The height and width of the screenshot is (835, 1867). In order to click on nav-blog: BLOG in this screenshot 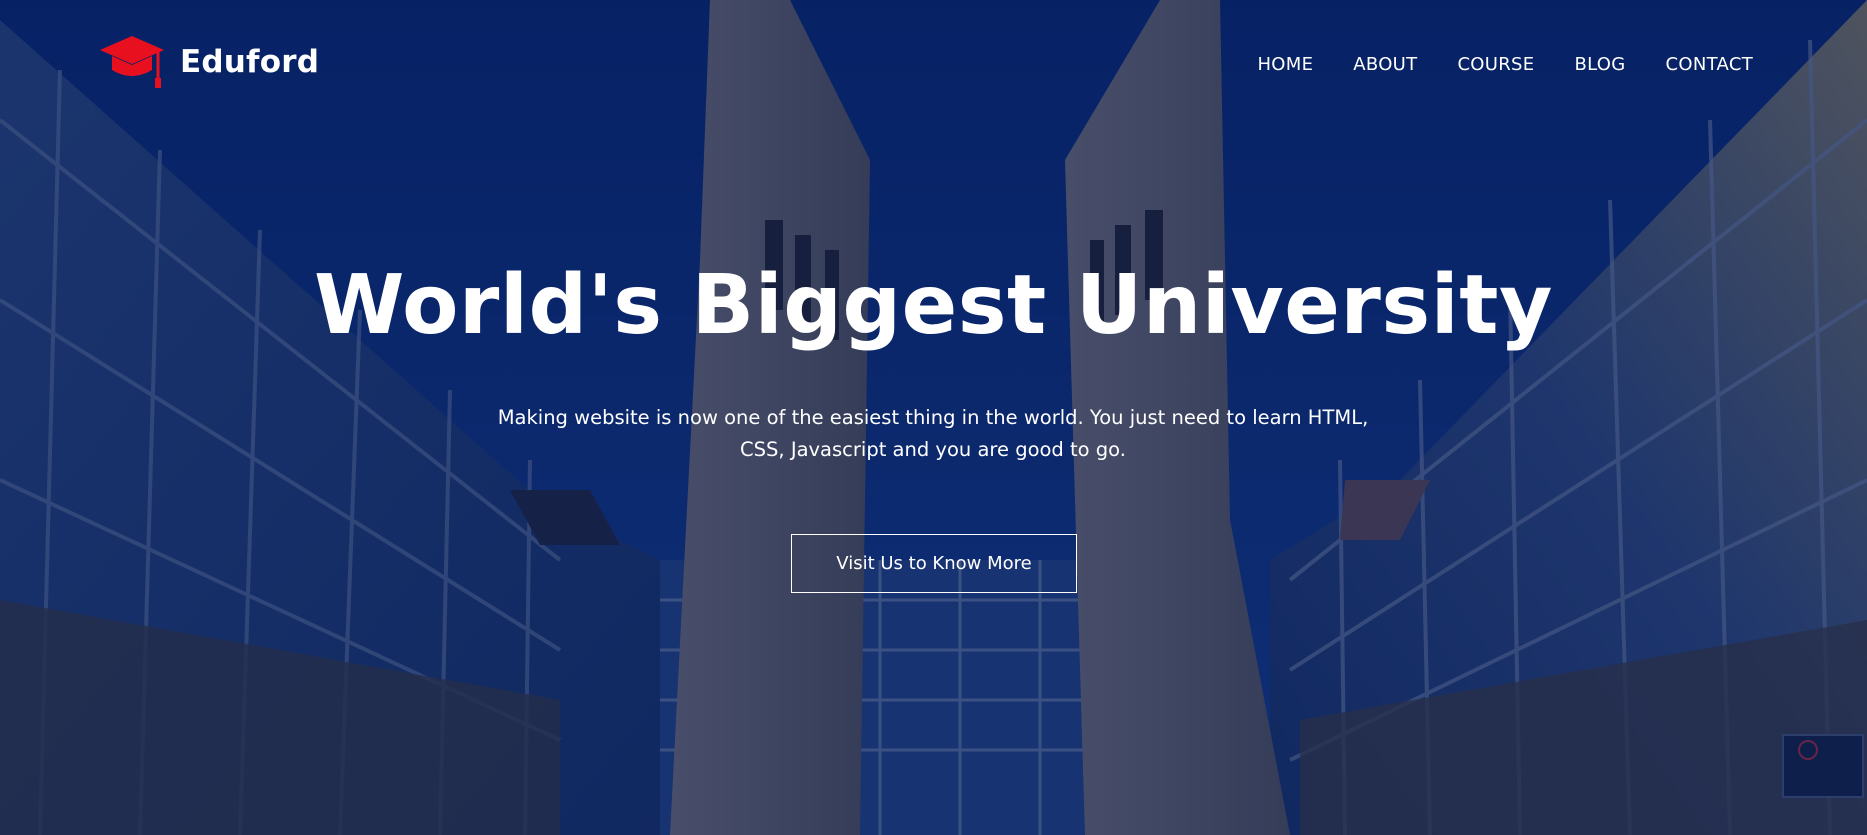, I will do `click(1599, 64)`.